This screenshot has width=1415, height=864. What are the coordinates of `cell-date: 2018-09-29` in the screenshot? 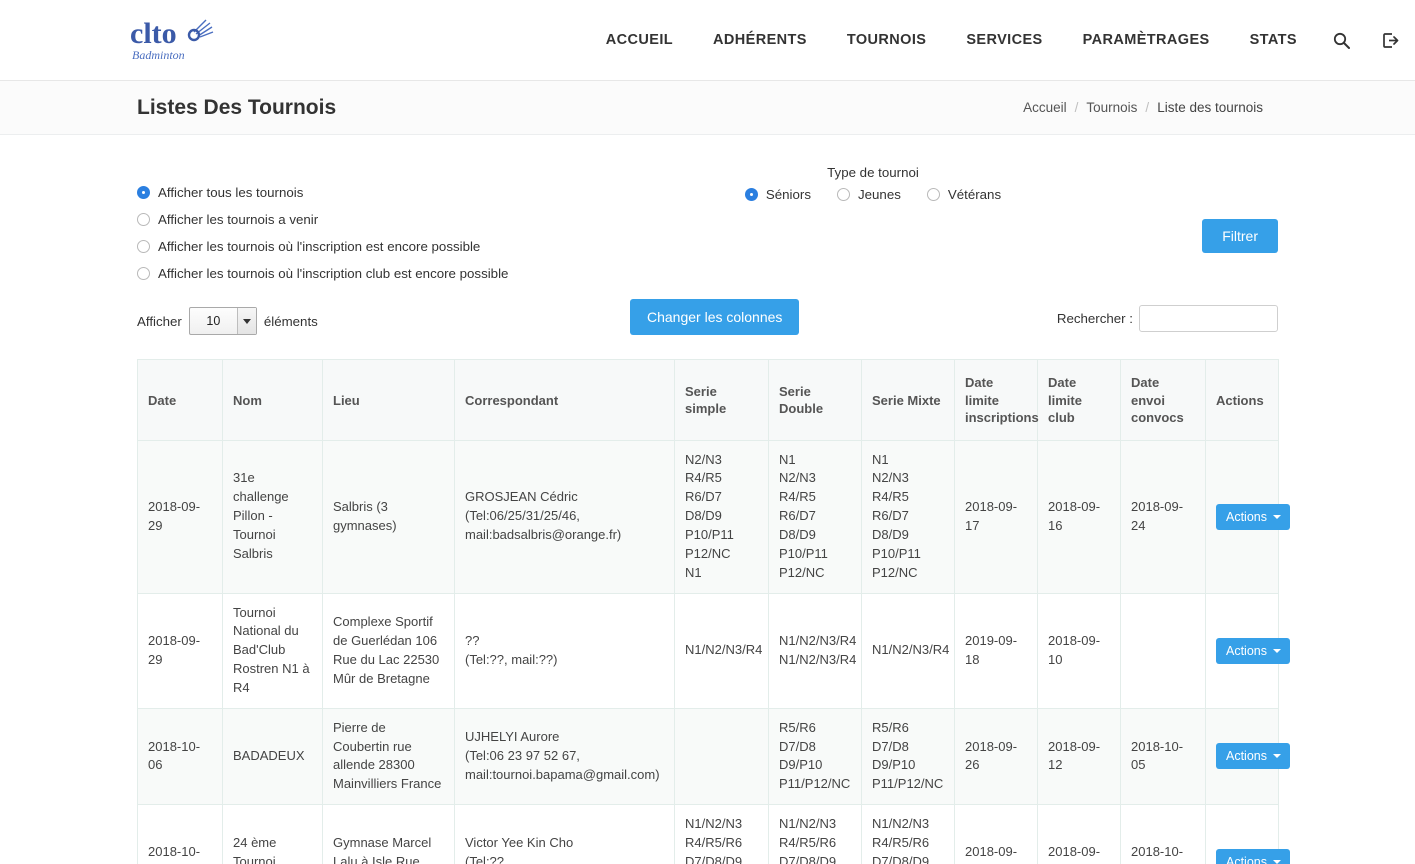 It's located at (180, 650).